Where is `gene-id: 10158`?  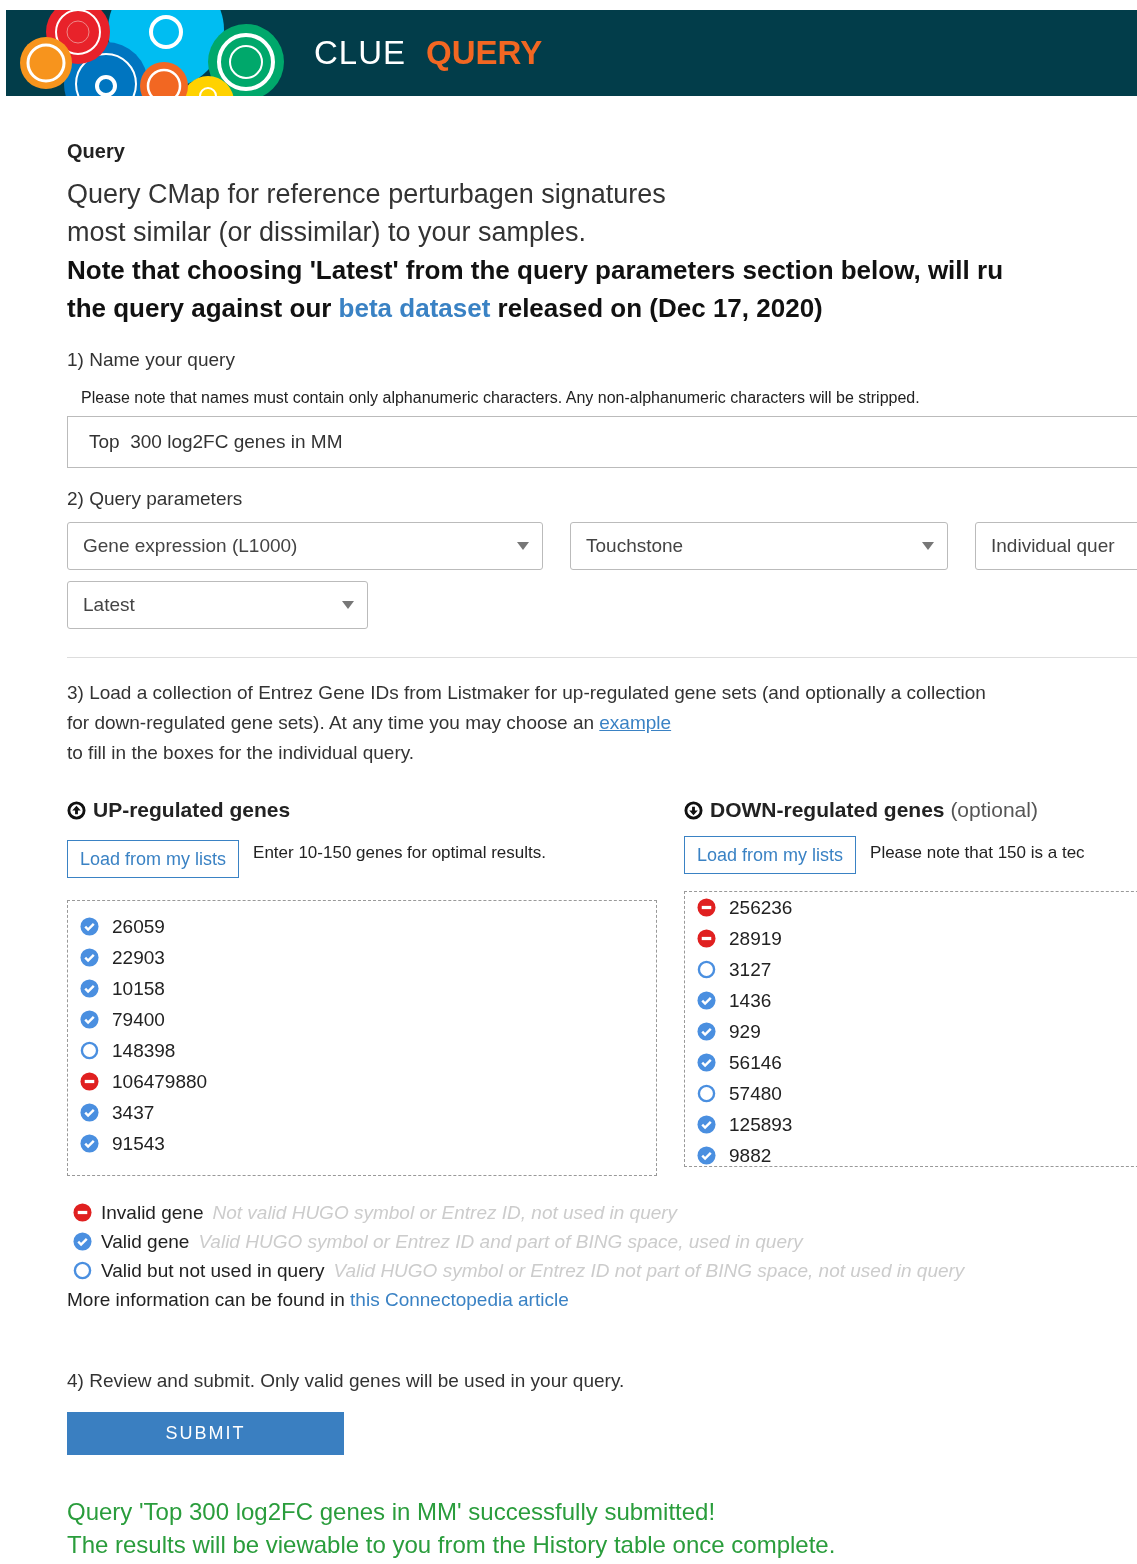 gene-id: 10158 is located at coordinates (138, 988).